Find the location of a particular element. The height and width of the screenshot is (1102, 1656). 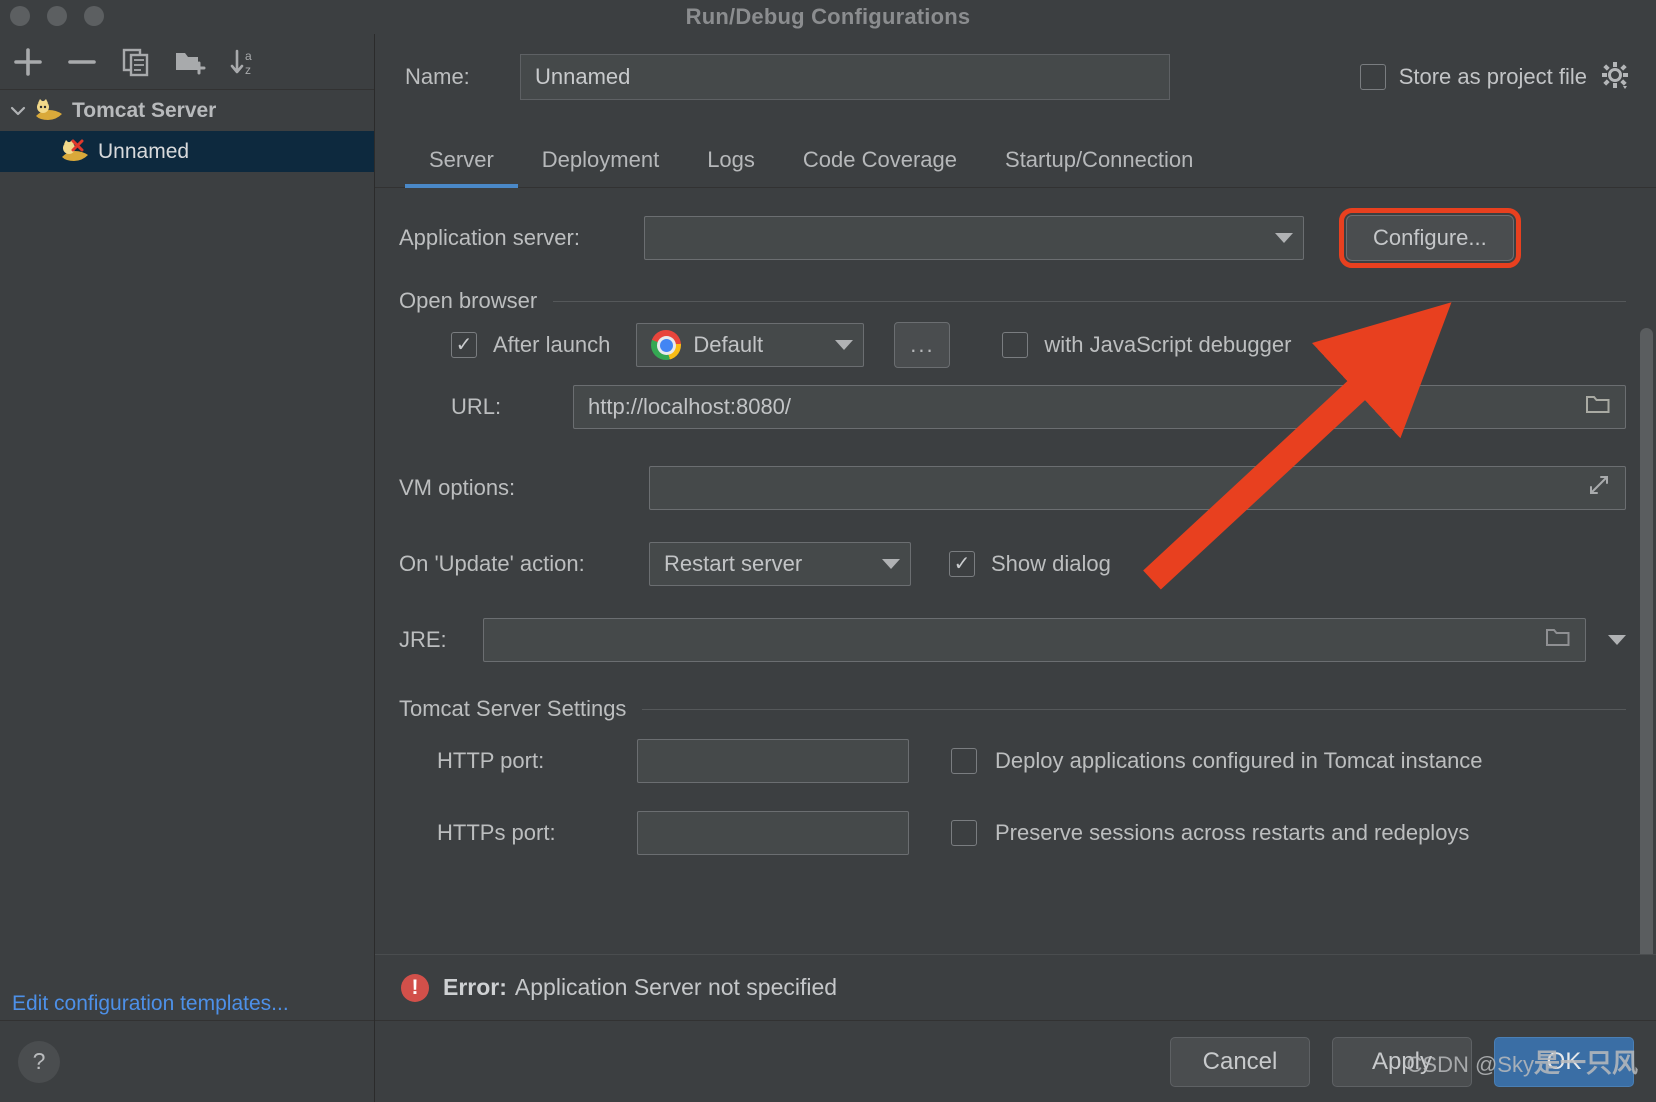

preserve-sessions-checkbox is located at coordinates (964, 833).